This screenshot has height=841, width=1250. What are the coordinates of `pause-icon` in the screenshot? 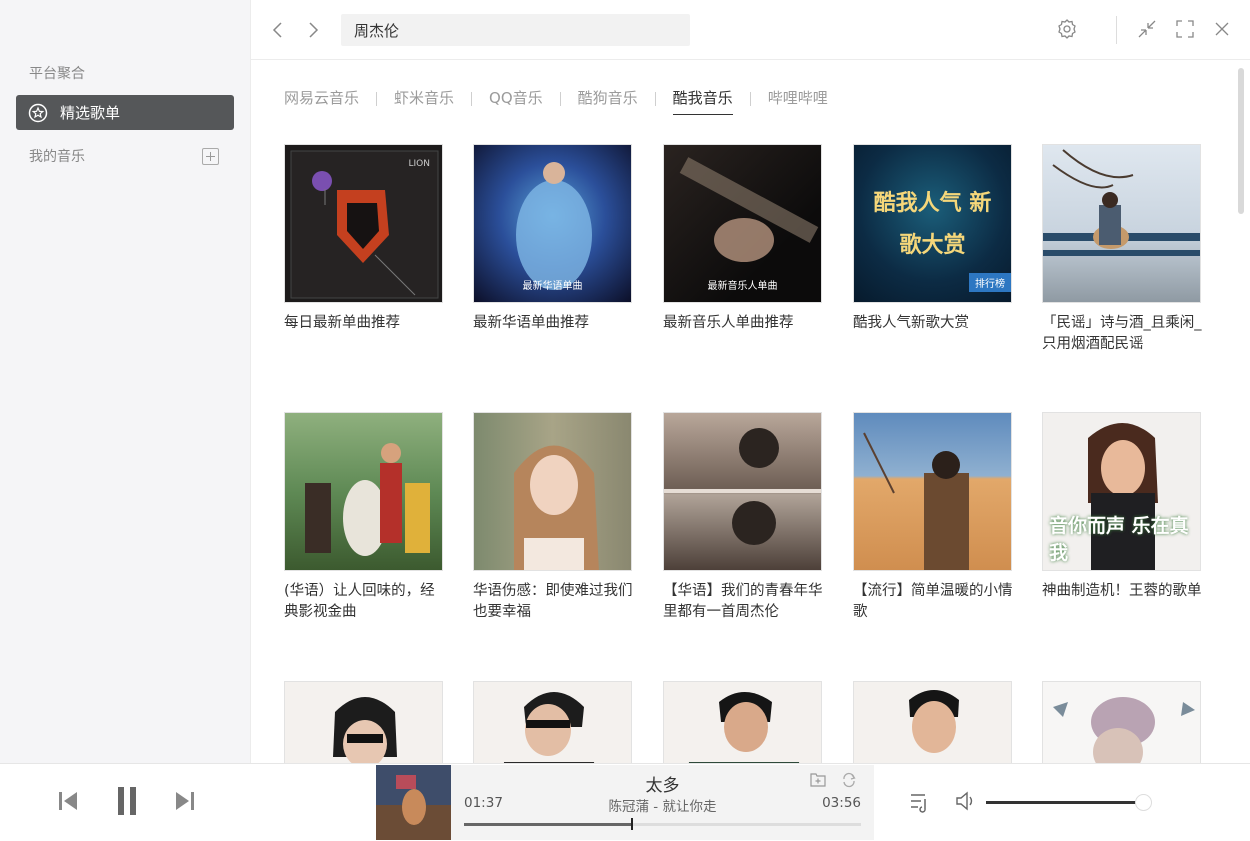 It's located at (127, 801).